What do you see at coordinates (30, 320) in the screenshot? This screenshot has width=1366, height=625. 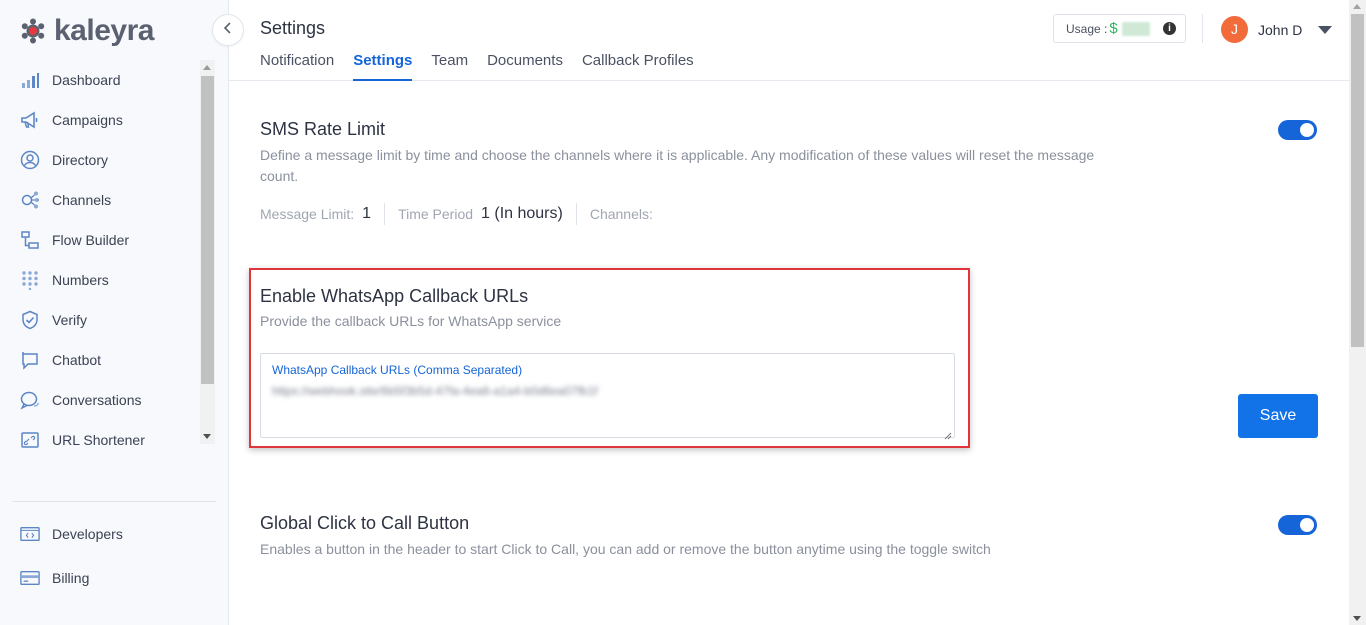 I see `shield-check-icon` at bounding box center [30, 320].